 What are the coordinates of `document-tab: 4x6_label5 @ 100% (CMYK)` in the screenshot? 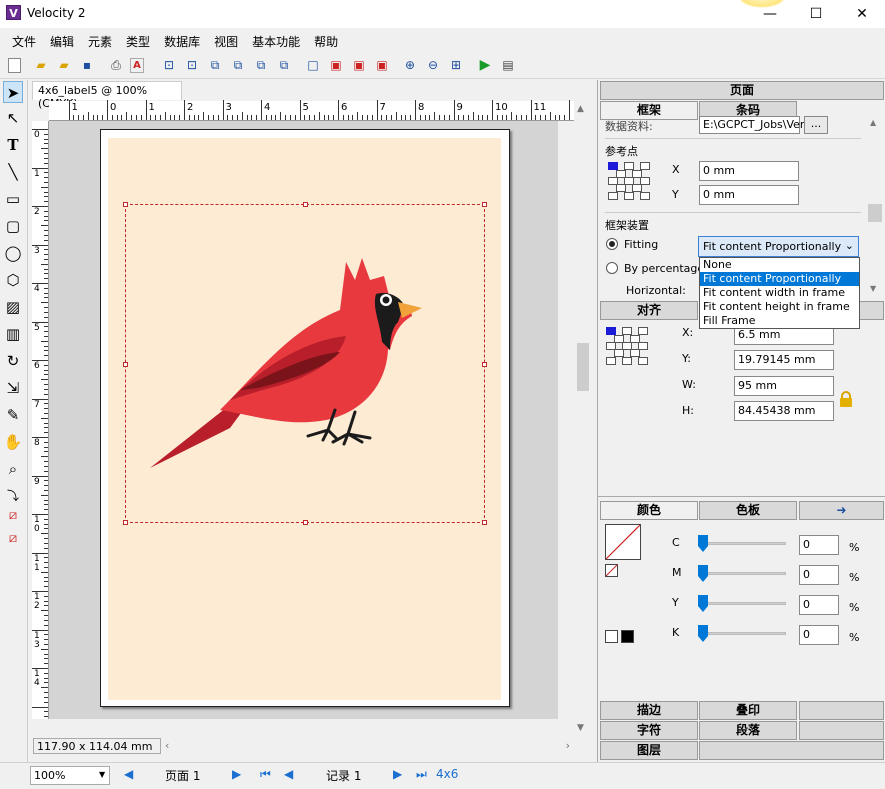 It's located at (107, 95).